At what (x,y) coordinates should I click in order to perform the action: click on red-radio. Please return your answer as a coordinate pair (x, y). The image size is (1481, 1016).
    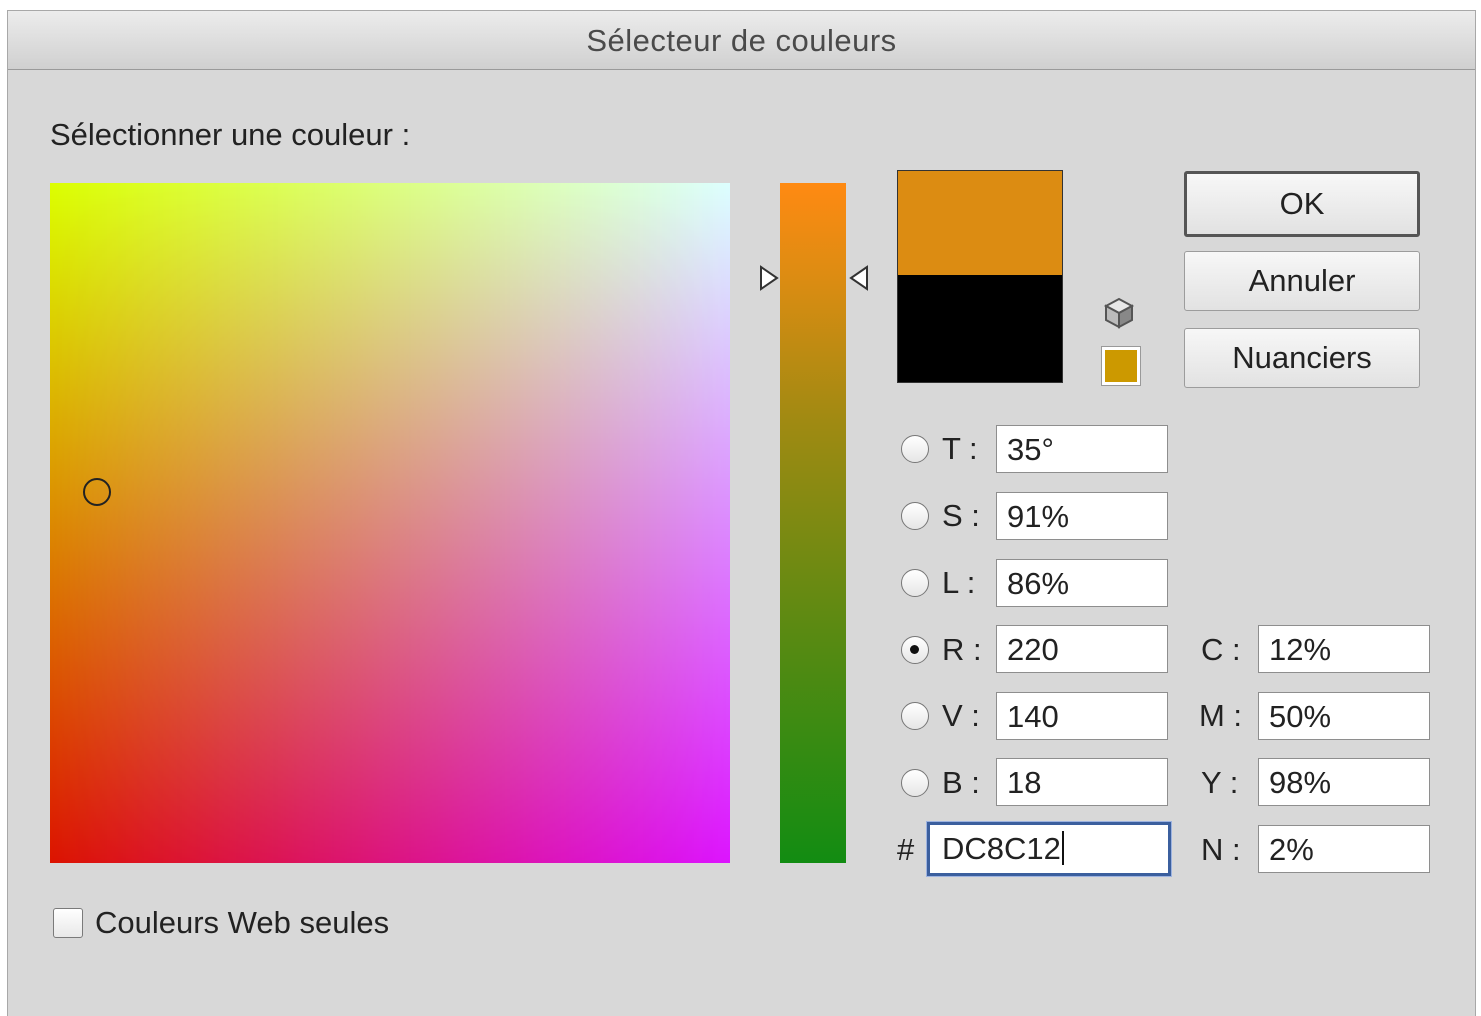
    Looking at the image, I should click on (915, 650).